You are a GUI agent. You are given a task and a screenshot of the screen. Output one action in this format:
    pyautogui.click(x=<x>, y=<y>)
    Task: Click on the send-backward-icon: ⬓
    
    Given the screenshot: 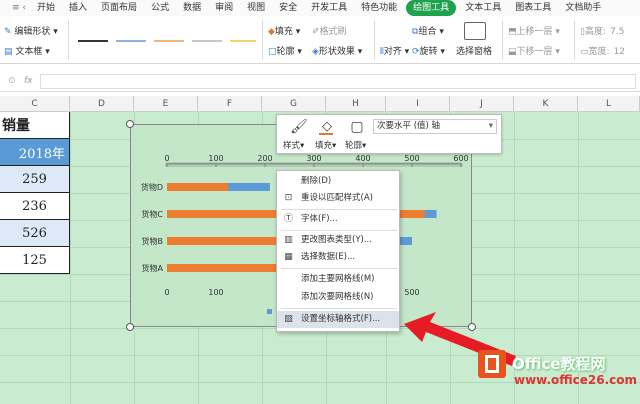 What is the action you would take?
    pyautogui.click(x=512, y=52)
    